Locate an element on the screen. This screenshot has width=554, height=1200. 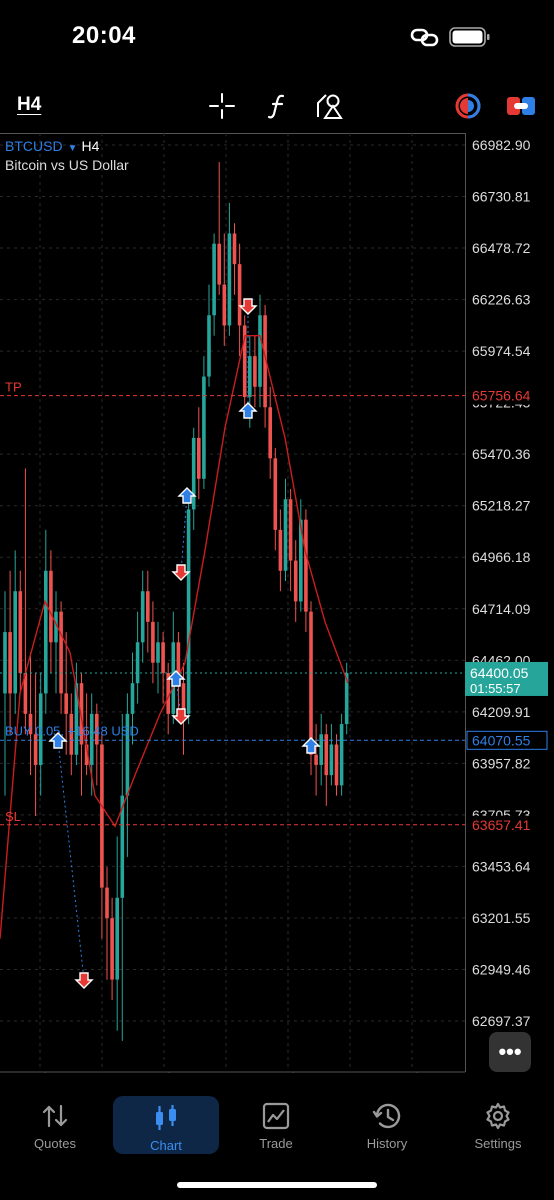
one-click-trading-button is located at coordinates (521, 106).